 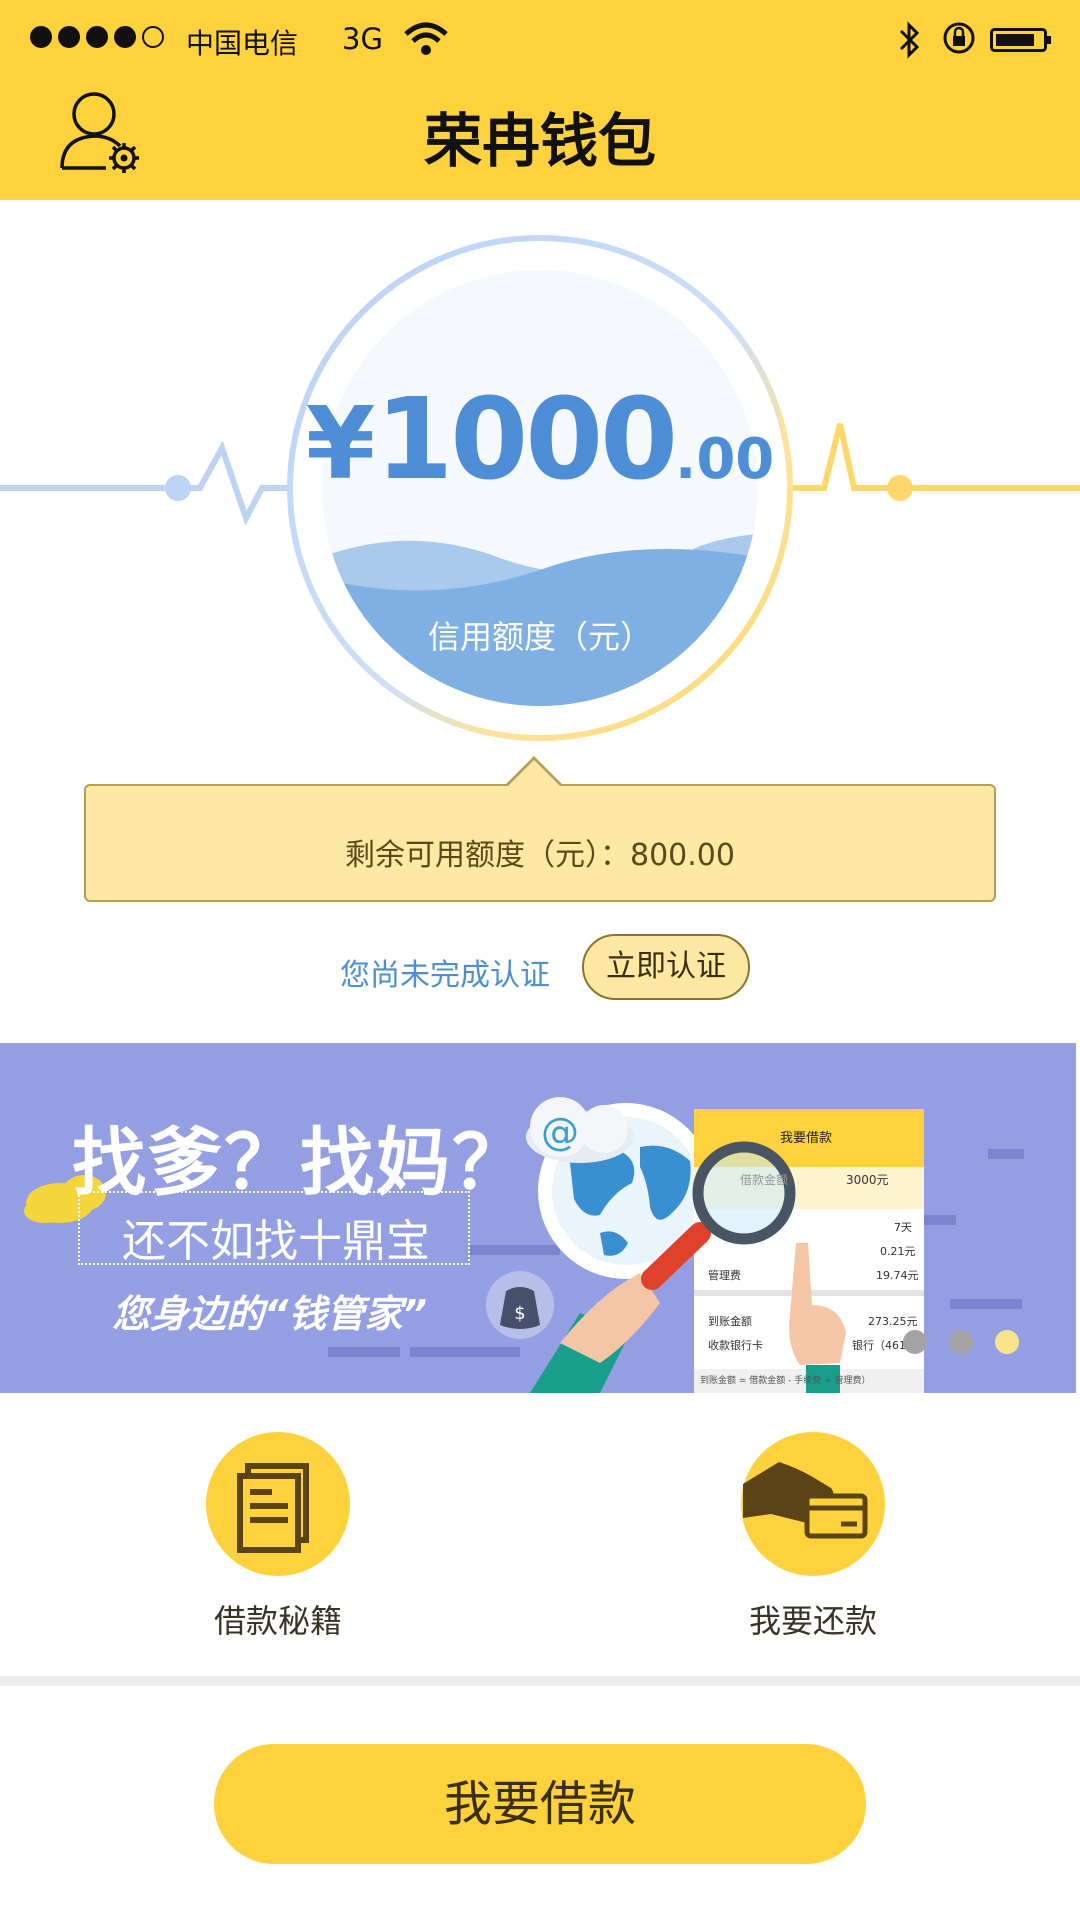 I want to click on banner-phone-row3-label: 管理费, so click(x=724, y=1275).